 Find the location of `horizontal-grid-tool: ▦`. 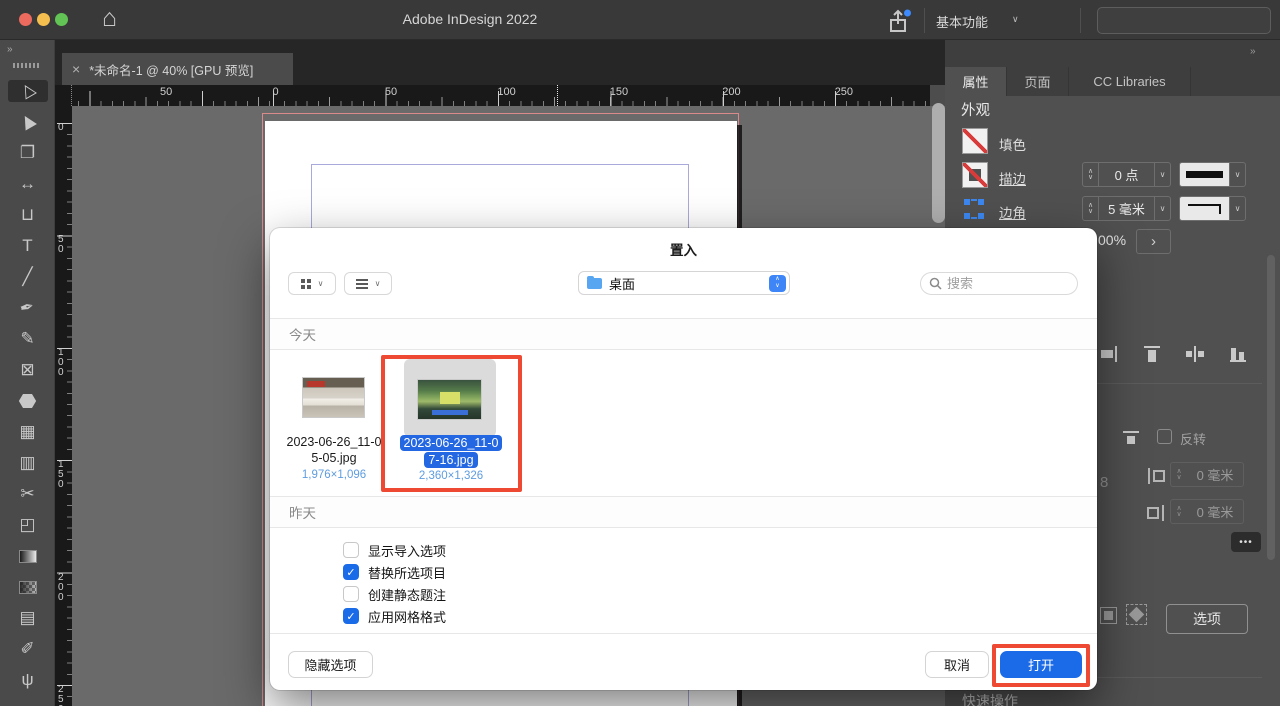

horizontal-grid-tool: ▦ is located at coordinates (28, 432).